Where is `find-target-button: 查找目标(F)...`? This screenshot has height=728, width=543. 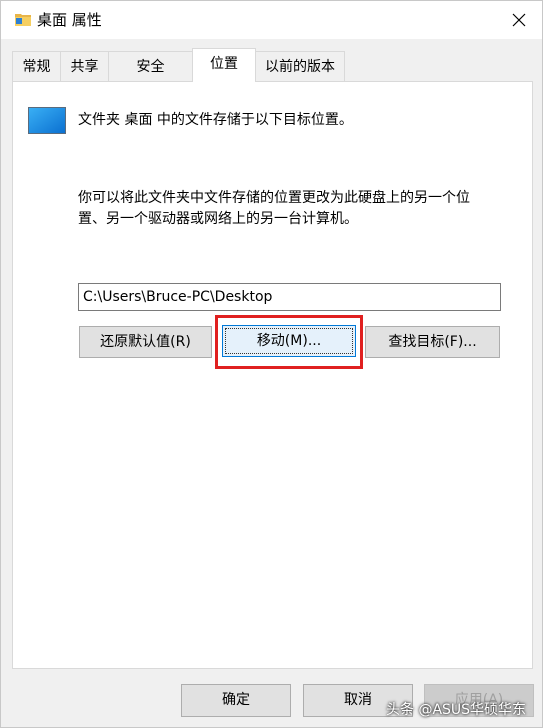 find-target-button: 查找目标(F)... is located at coordinates (432, 342).